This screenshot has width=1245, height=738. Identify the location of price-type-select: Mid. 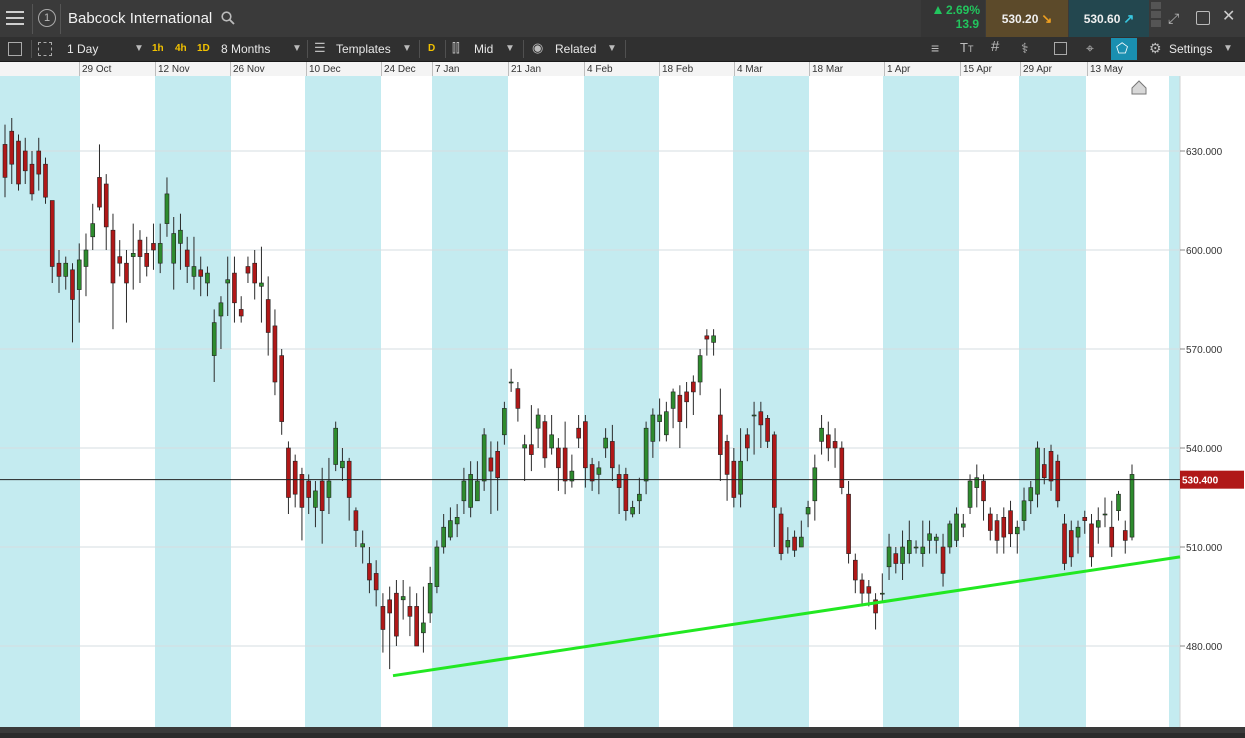
(483, 49).